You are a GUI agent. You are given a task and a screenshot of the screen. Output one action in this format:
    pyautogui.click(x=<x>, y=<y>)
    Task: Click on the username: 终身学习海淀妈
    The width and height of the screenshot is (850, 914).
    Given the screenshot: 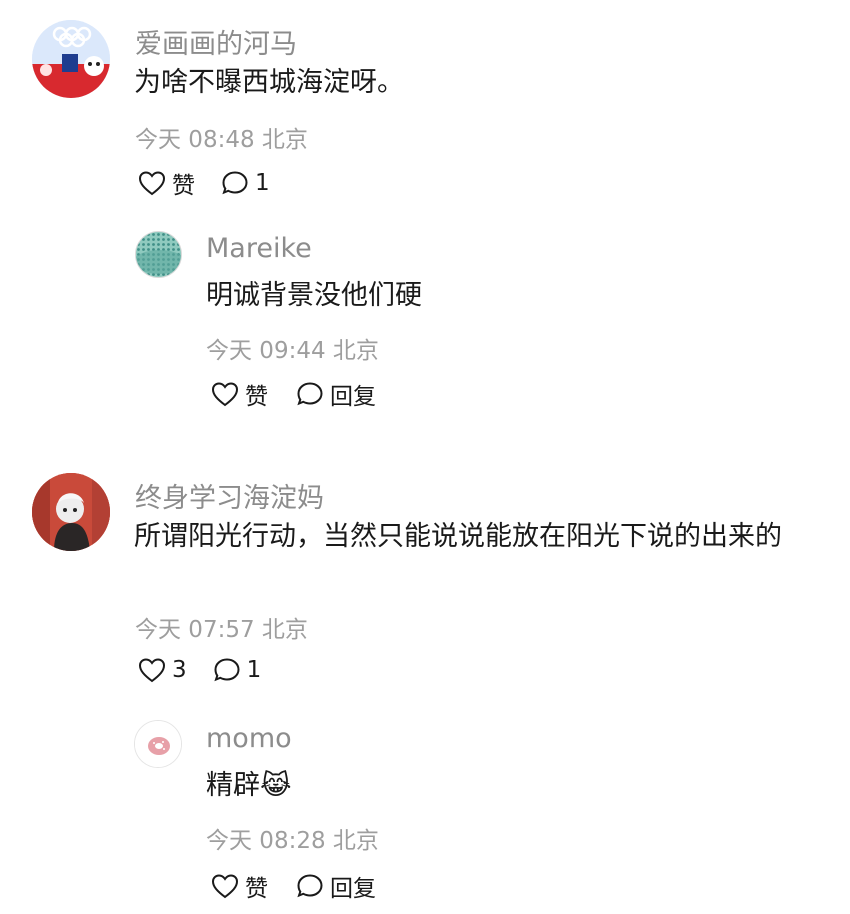 What is the action you would take?
    pyautogui.click(x=229, y=495)
    